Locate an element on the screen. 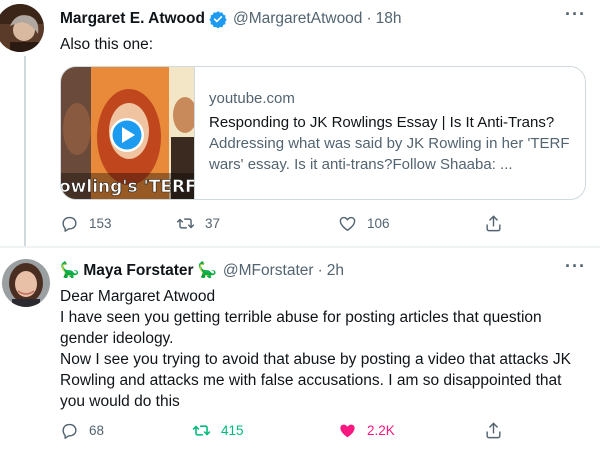  reply-count: 153 is located at coordinates (100, 223).